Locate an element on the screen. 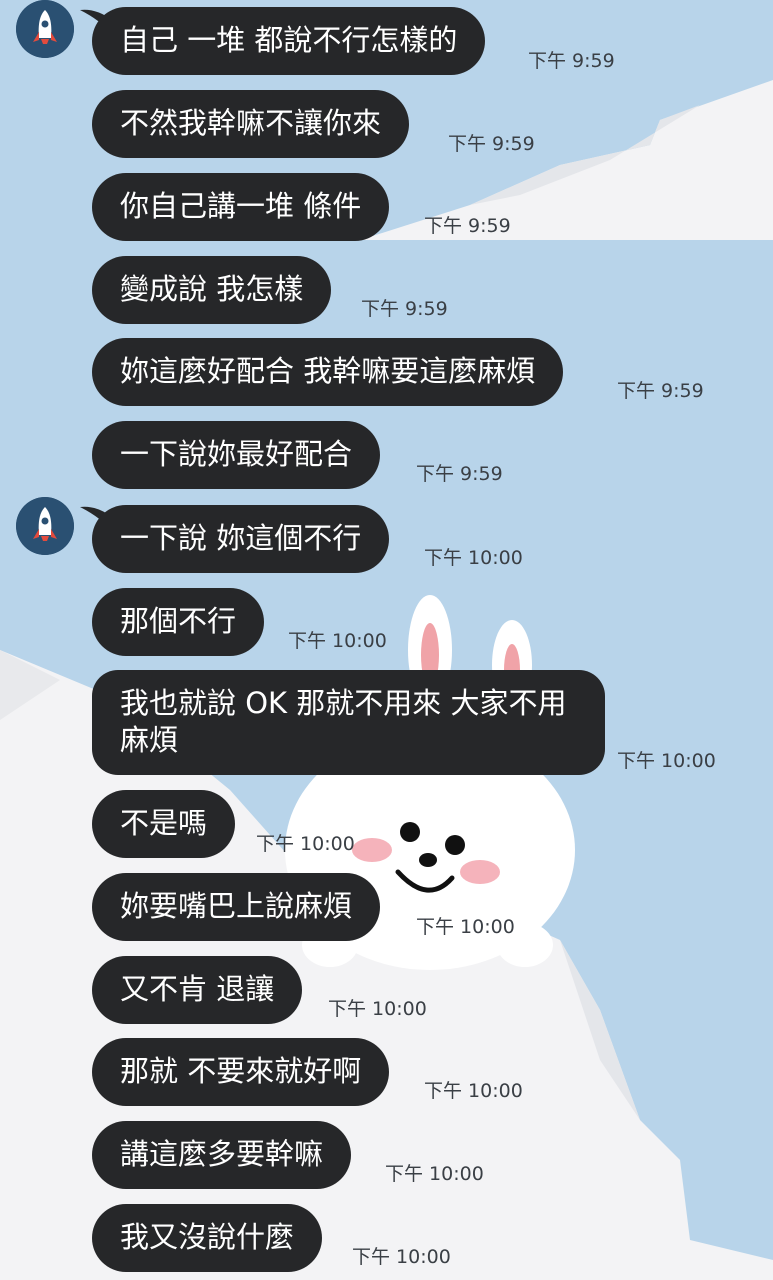  message-bubble: 妳這麼好配合 我幹嘛要這麼麻煩 is located at coordinates (328, 372).